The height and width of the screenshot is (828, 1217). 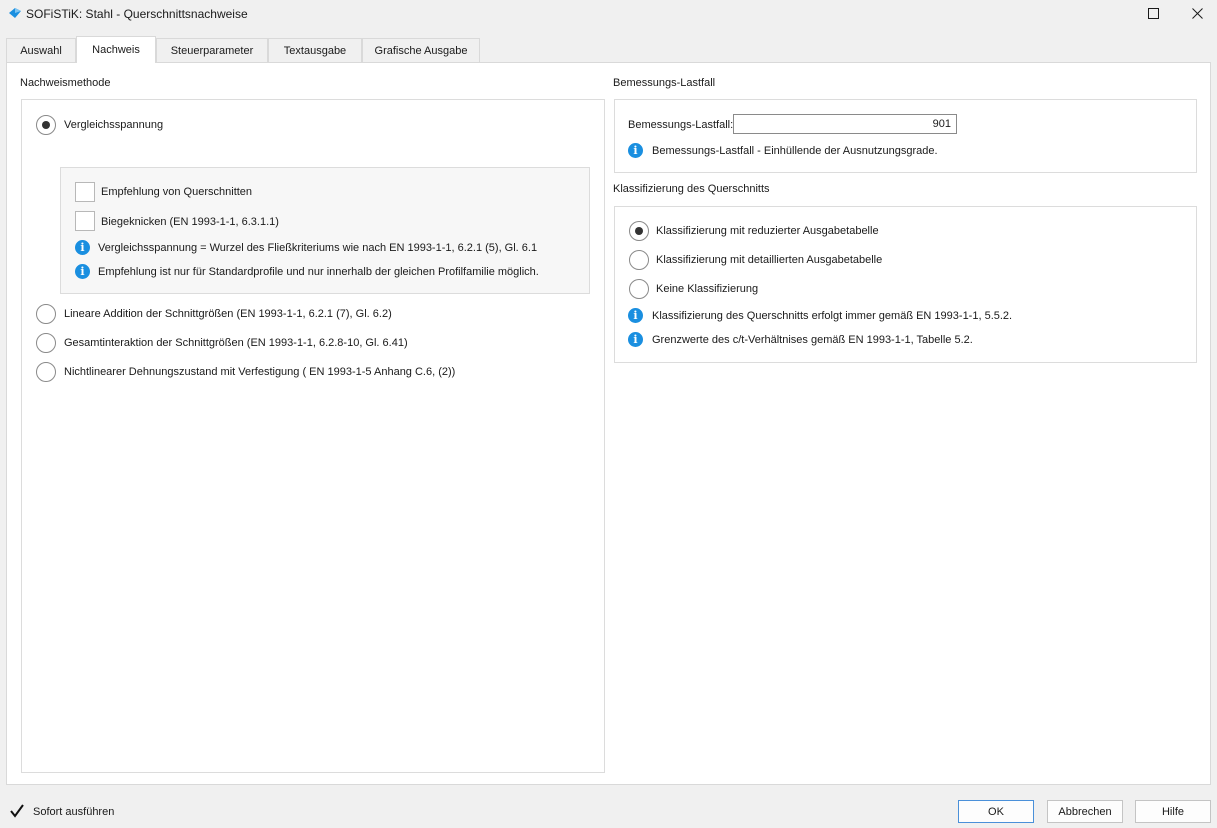 What do you see at coordinates (1173, 811) in the screenshot?
I see `help-button: Hilfe` at bounding box center [1173, 811].